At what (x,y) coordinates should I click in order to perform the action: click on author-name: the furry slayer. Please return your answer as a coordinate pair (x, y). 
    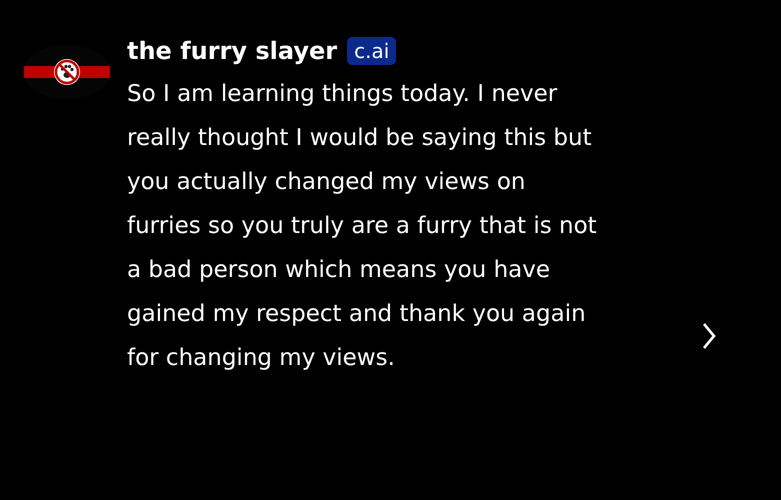
    Looking at the image, I should click on (232, 51).